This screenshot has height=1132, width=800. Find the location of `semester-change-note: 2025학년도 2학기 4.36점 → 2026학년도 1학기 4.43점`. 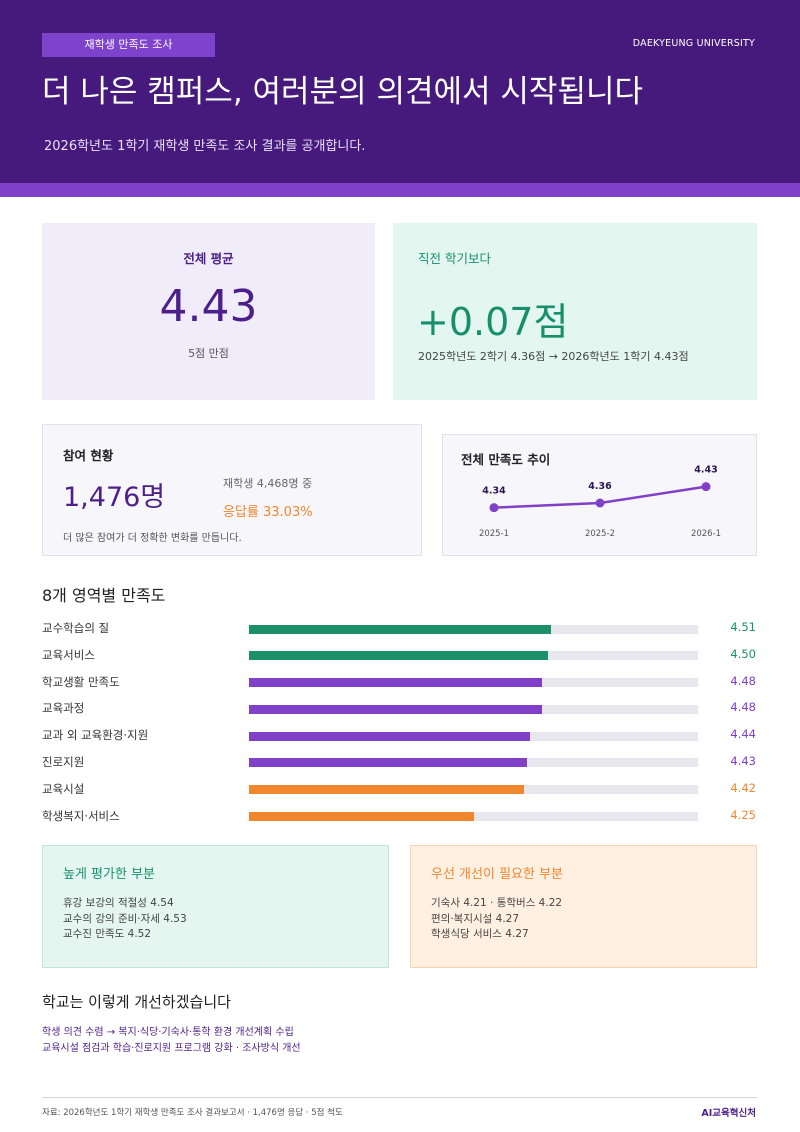

semester-change-note: 2025학년도 2학기 4.36점 → 2026학년도 1학기 4.43점 is located at coordinates (553, 356).